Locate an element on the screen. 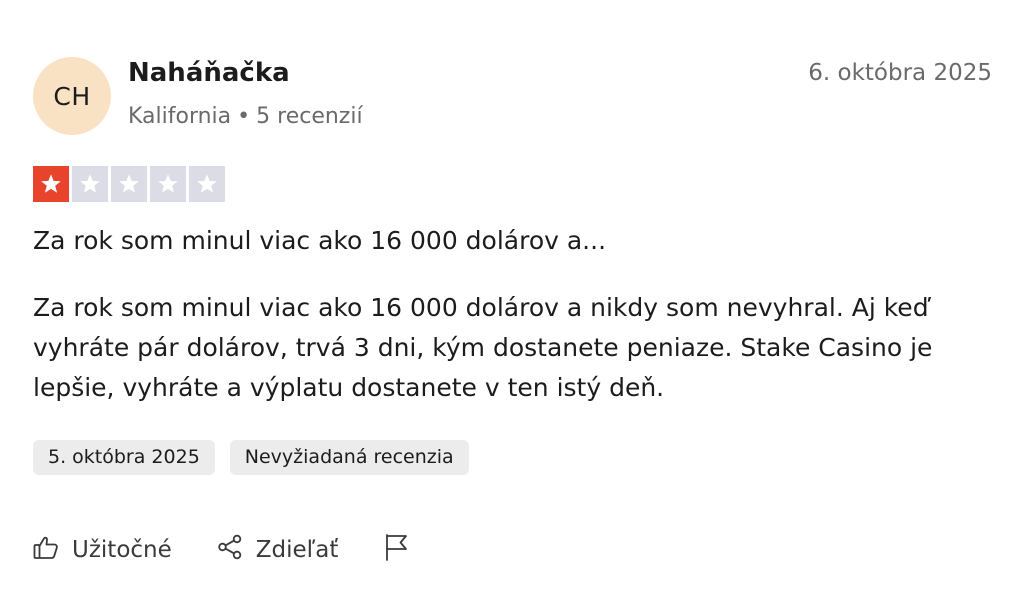 Image resolution: width=1024 pixels, height=593 pixels. share-button: Zdieľať is located at coordinates (277, 550).